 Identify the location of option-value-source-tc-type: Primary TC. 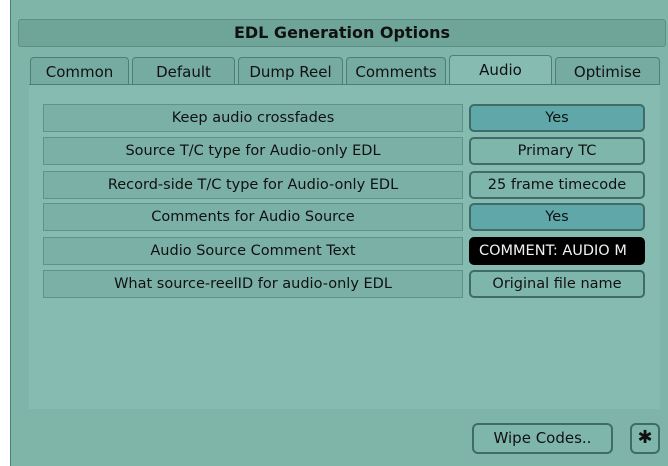
(557, 151).